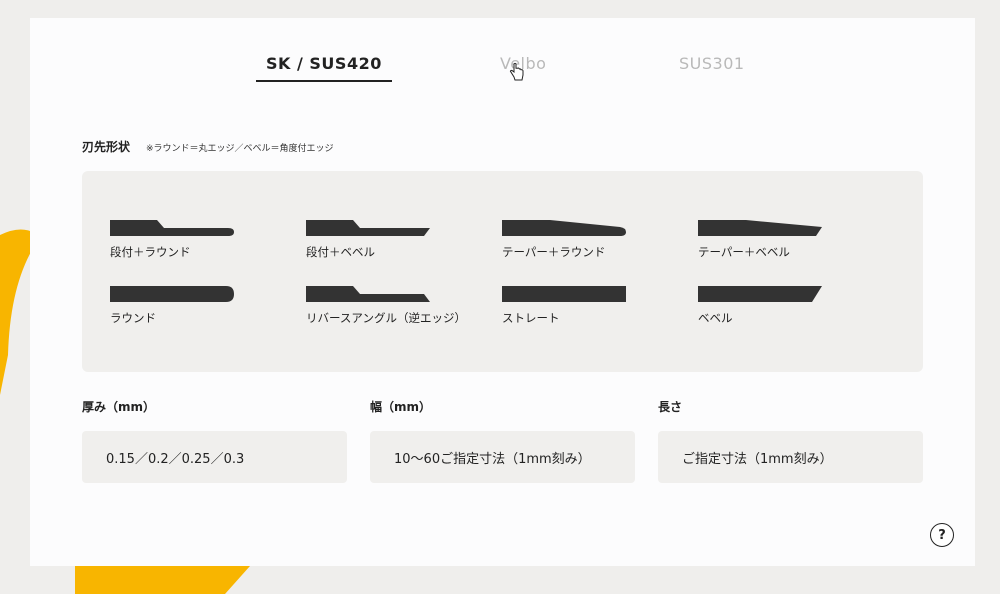  What do you see at coordinates (133, 318) in the screenshot?
I see `shape-label: ラウンド` at bounding box center [133, 318].